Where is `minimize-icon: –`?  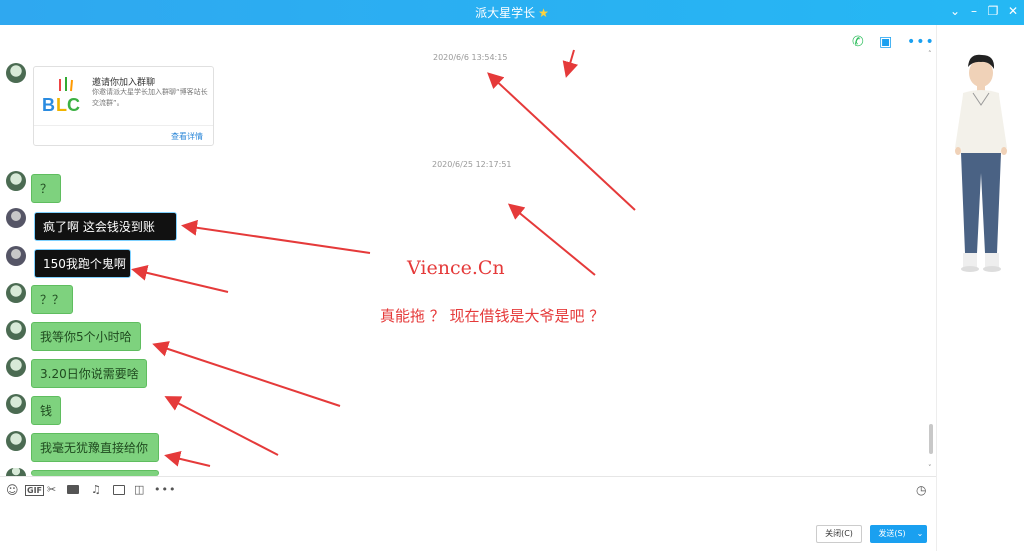
minimize-icon: – is located at coordinates (974, 11).